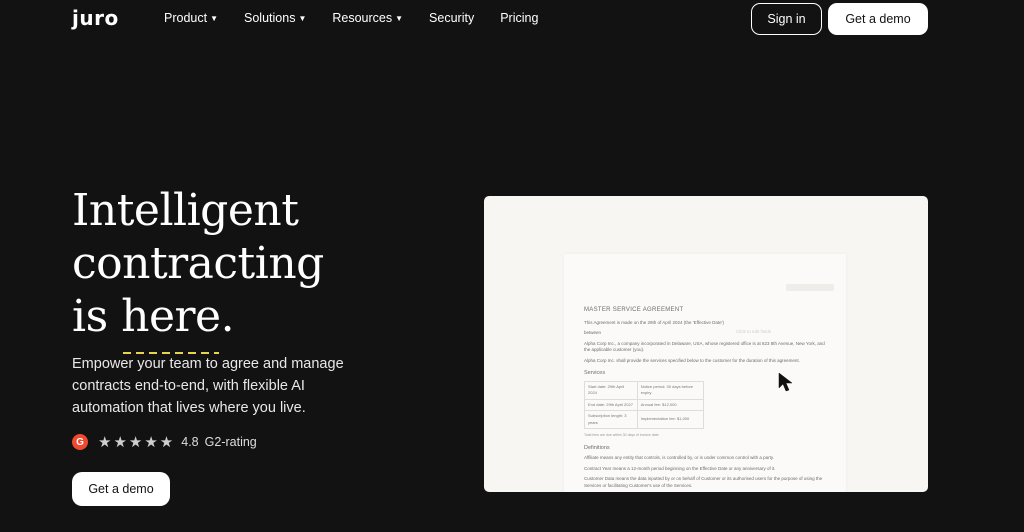  Describe the element at coordinates (810, 287) in the screenshot. I see `field-placeholder-bar` at that location.